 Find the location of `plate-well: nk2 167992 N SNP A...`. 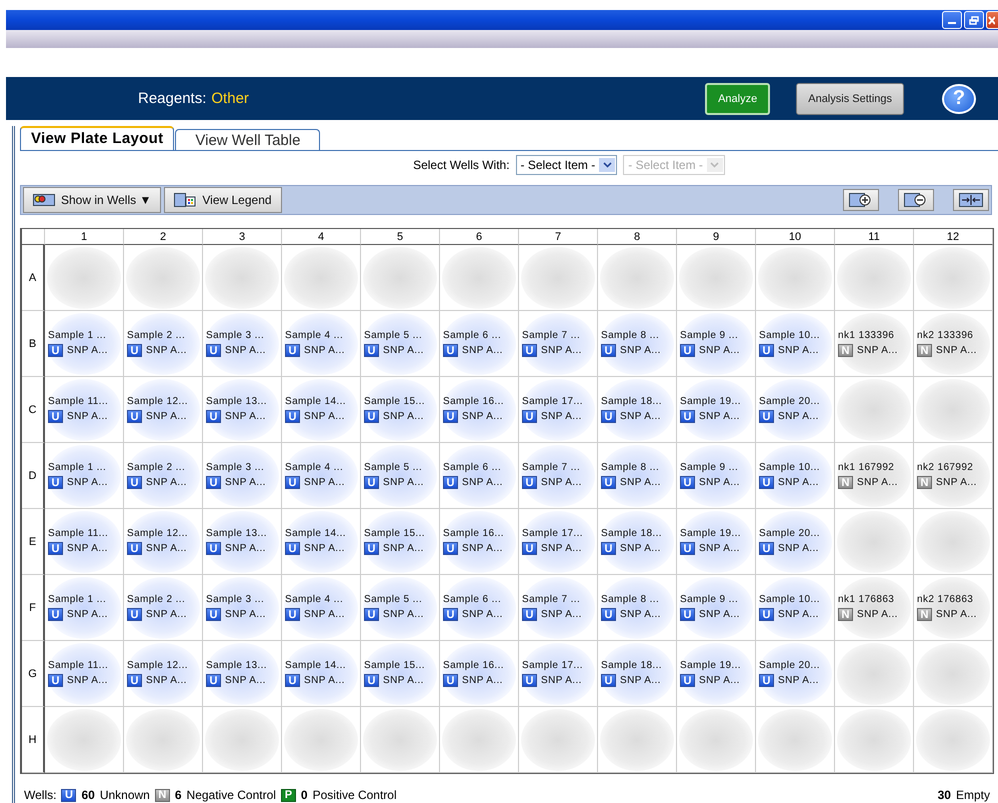

plate-well: nk2 167992 N SNP A... is located at coordinates (953, 475).